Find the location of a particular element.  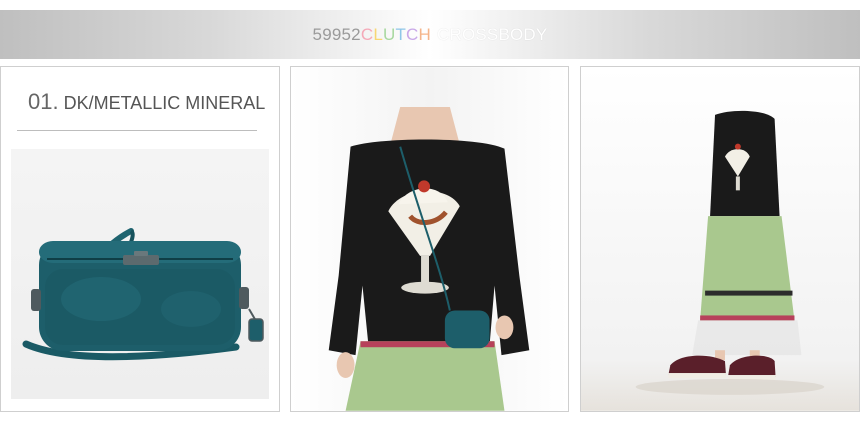

clutch-word: CLUTCH is located at coordinates (396, 35).